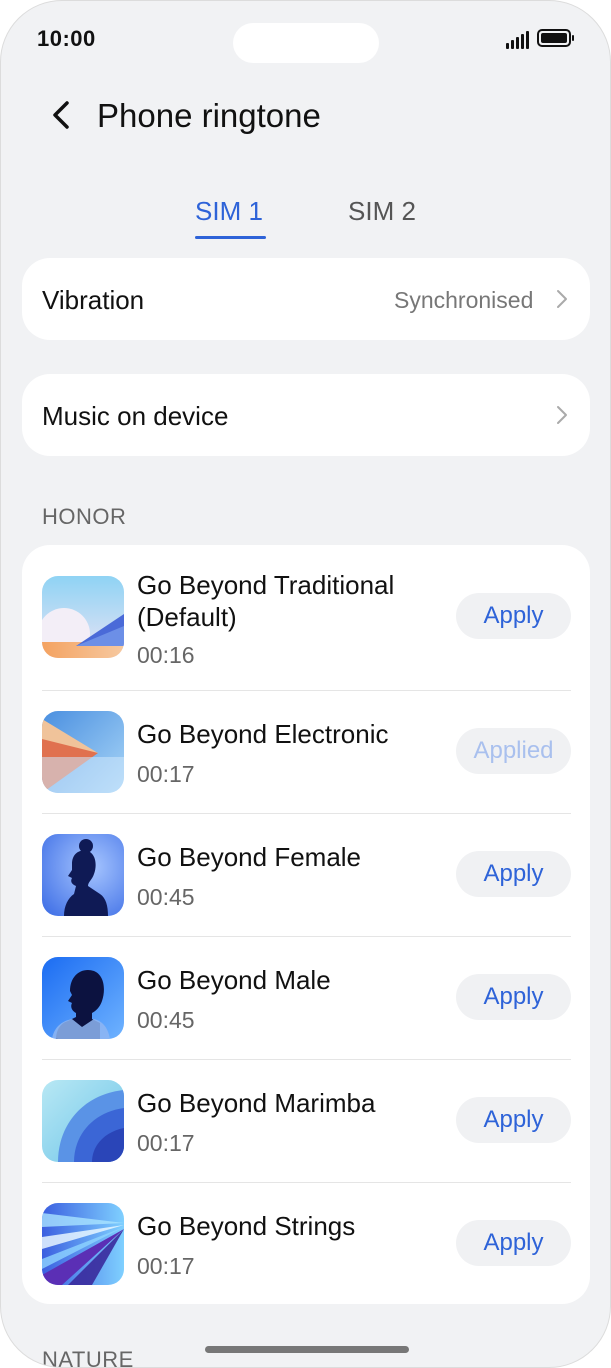 This screenshot has height=1368, width=611. I want to click on section-label-nature: NATURE, so click(88, 1357).